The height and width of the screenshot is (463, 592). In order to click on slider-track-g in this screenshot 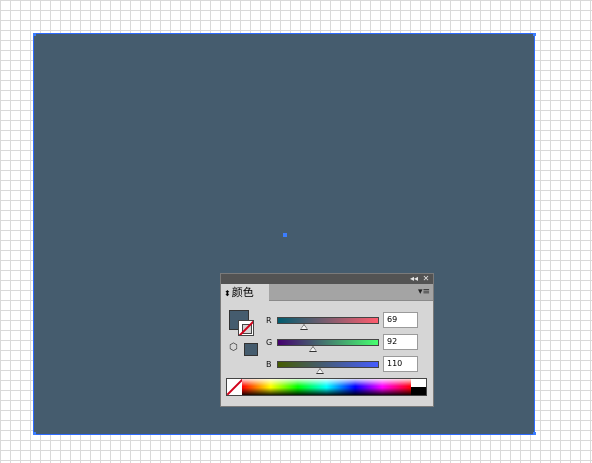, I will do `click(328, 342)`.